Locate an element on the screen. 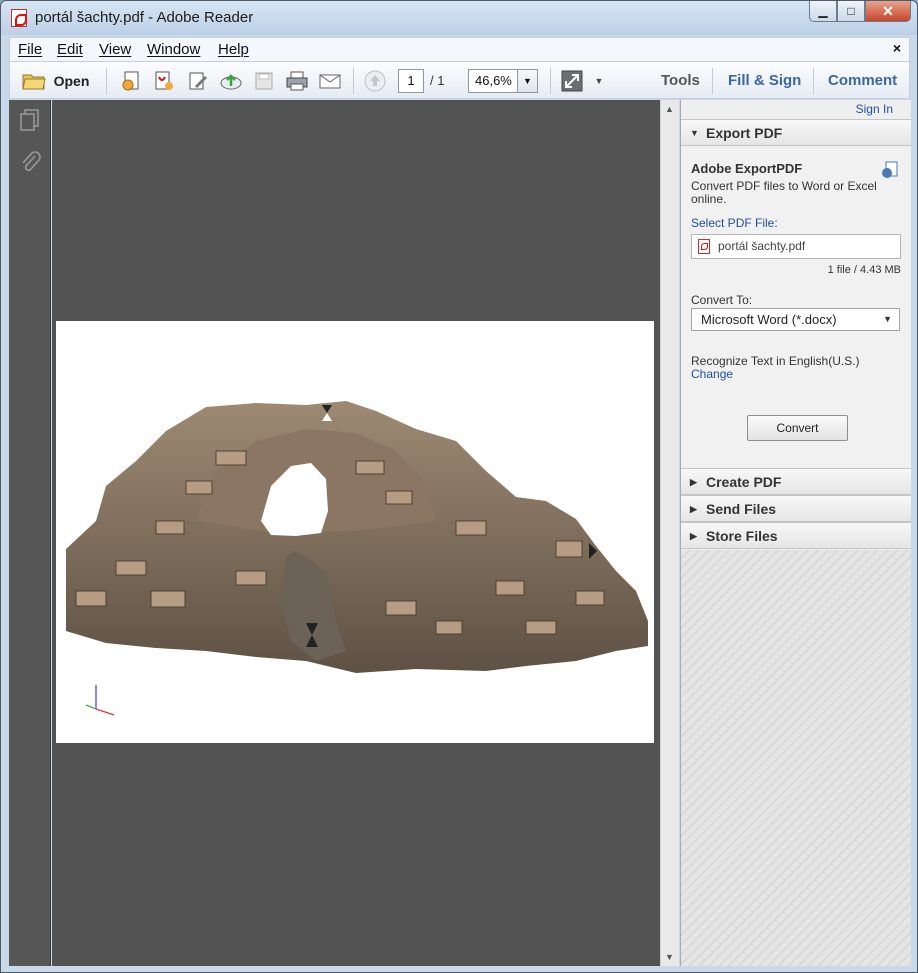 This screenshot has width=918, height=973. page-thumbnails-button is located at coordinates (30, 122).